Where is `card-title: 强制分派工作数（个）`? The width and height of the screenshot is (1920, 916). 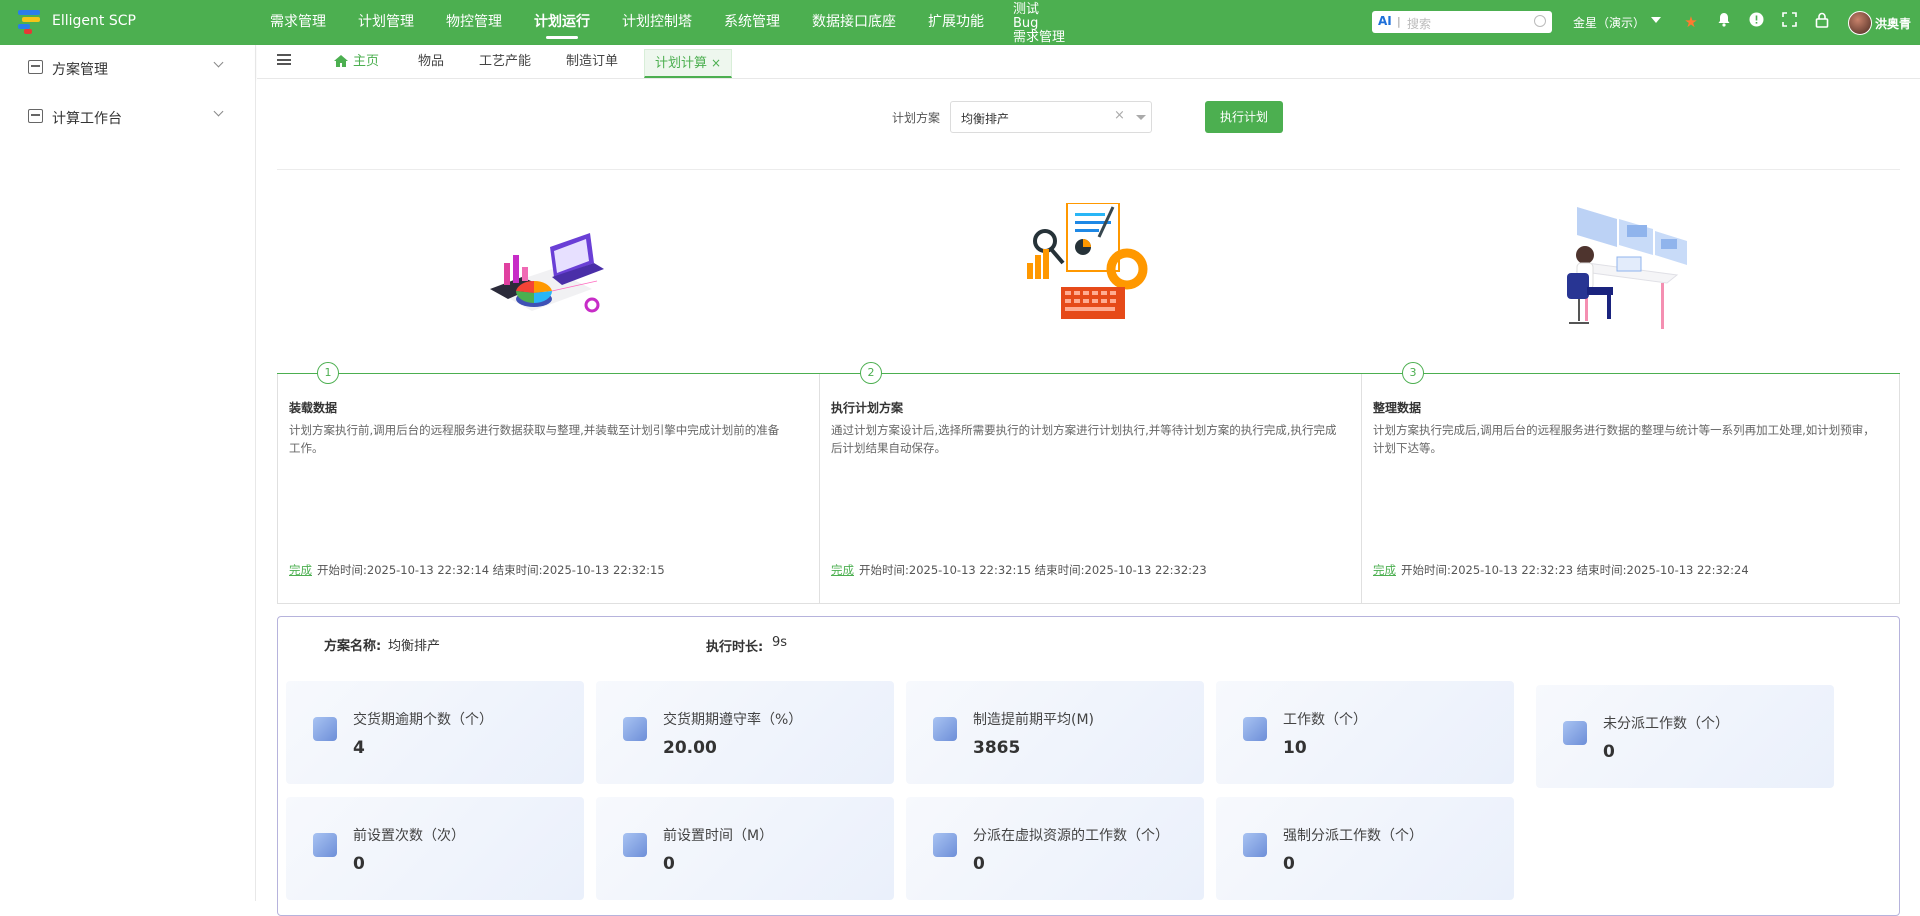
card-title: 强制分派工作数（个） is located at coordinates (1353, 836).